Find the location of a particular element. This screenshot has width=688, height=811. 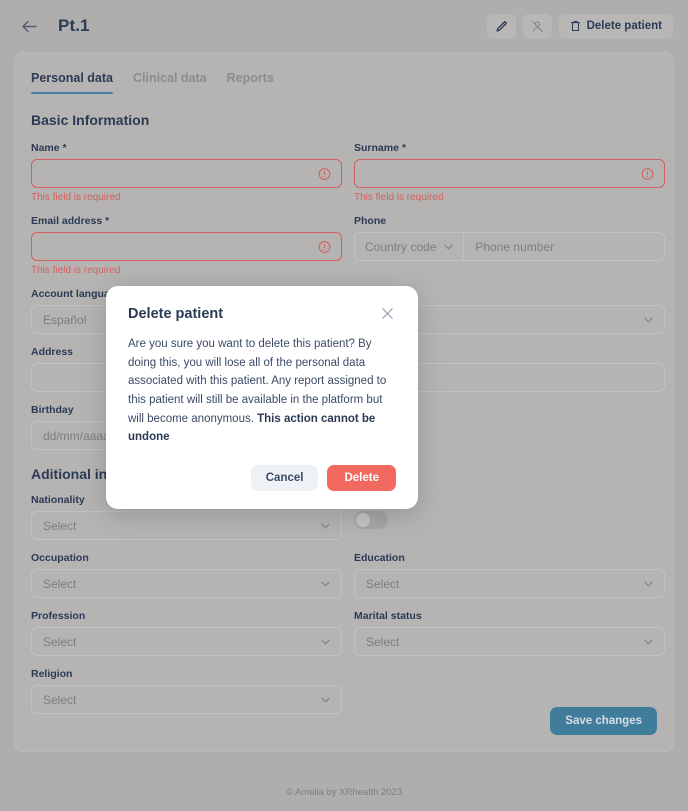

modal-header: Delete patient is located at coordinates (262, 314).